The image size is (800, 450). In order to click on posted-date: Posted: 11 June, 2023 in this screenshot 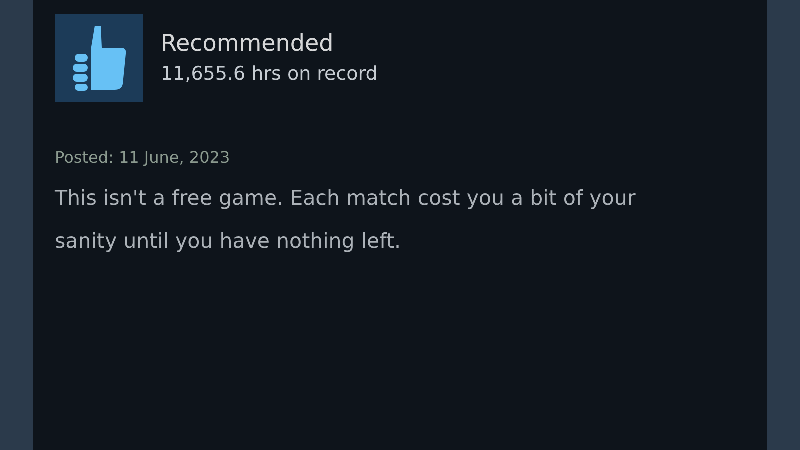, I will do `click(143, 157)`.